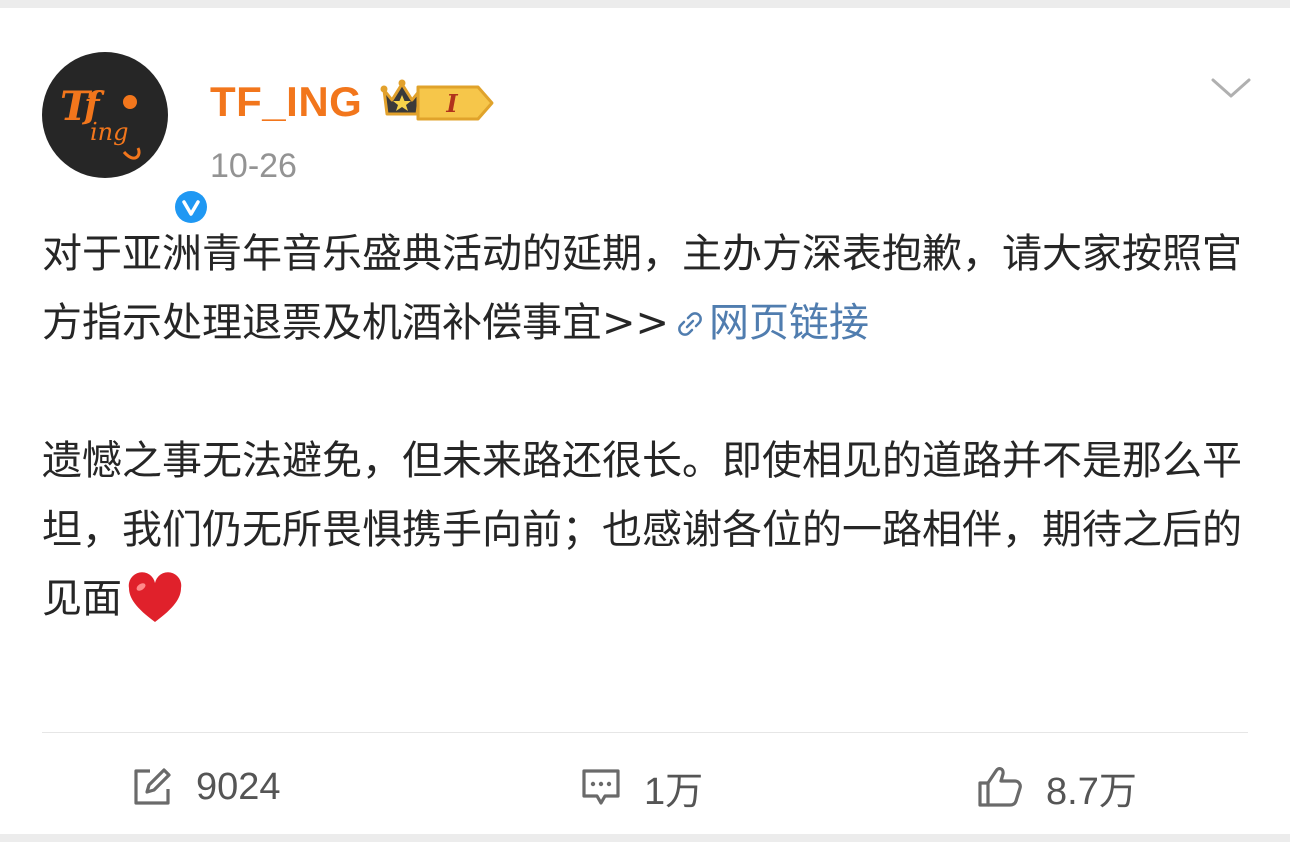 Image resolution: width=1290 pixels, height=842 pixels. I want to click on post-date: 10-26, so click(253, 166).